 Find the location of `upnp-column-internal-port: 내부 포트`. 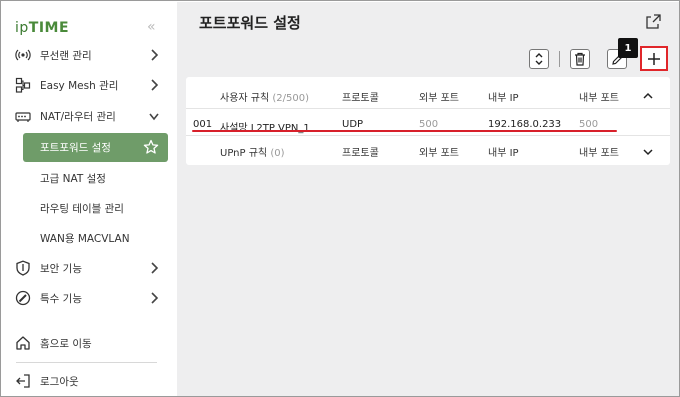

upnp-column-internal-port: 내부 포트 is located at coordinates (599, 153).